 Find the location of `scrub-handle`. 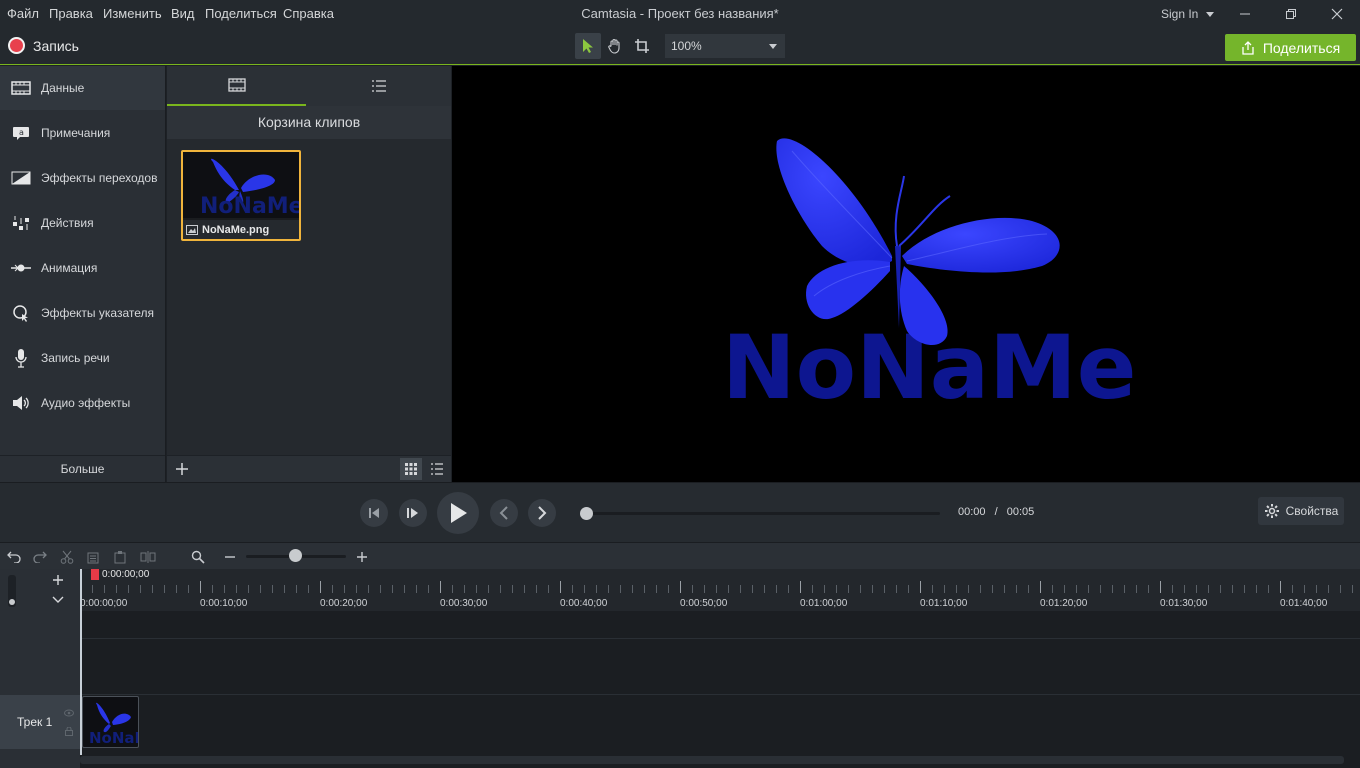

scrub-handle is located at coordinates (586, 513).